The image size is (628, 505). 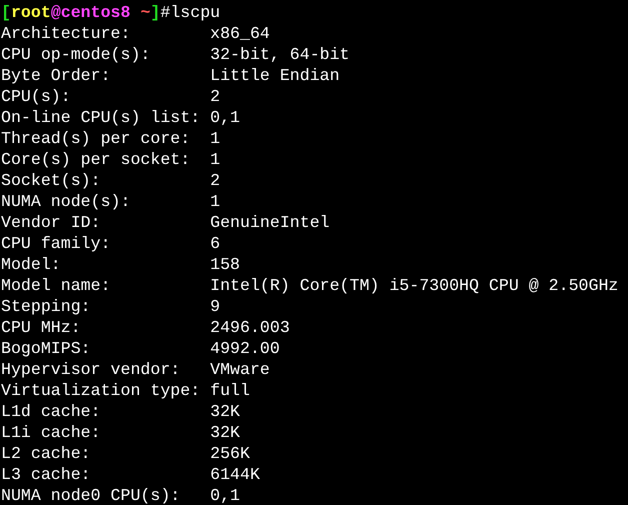 I want to click on field-value: Little Endian, so click(x=275, y=75).